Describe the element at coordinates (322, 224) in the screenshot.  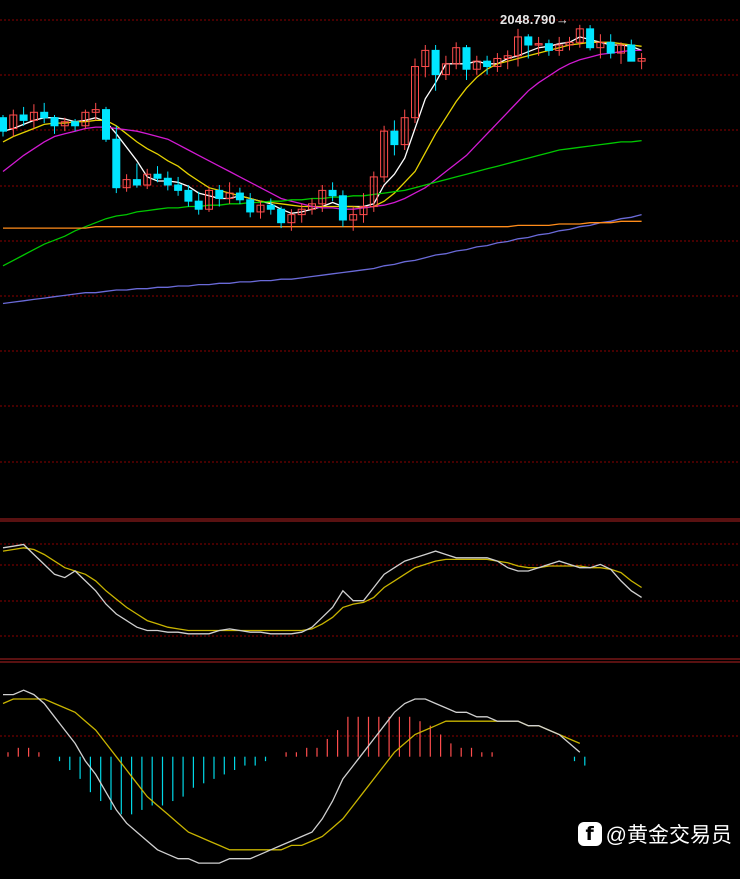
I see `ma-line-ma250` at that location.